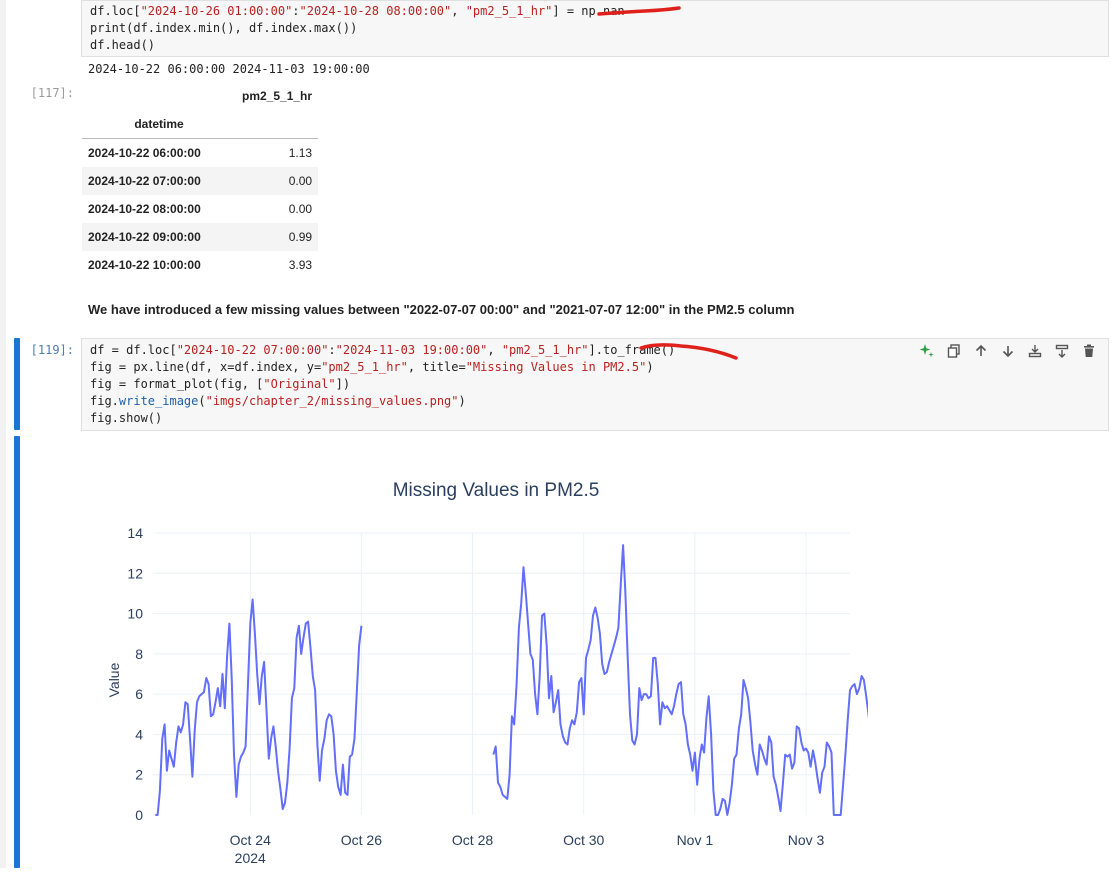 The image size is (1117, 873). What do you see at coordinates (926, 350) in the screenshot?
I see `sparkle-icon` at bounding box center [926, 350].